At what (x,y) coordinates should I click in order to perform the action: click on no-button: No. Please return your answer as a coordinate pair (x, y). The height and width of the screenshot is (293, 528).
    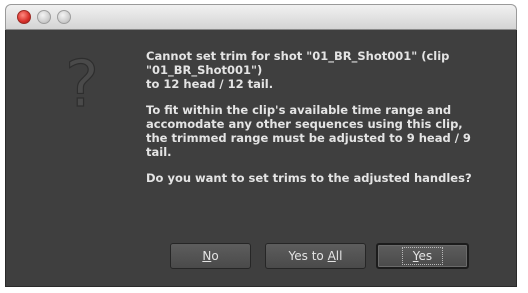
    Looking at the image, I should click on (210, 256).